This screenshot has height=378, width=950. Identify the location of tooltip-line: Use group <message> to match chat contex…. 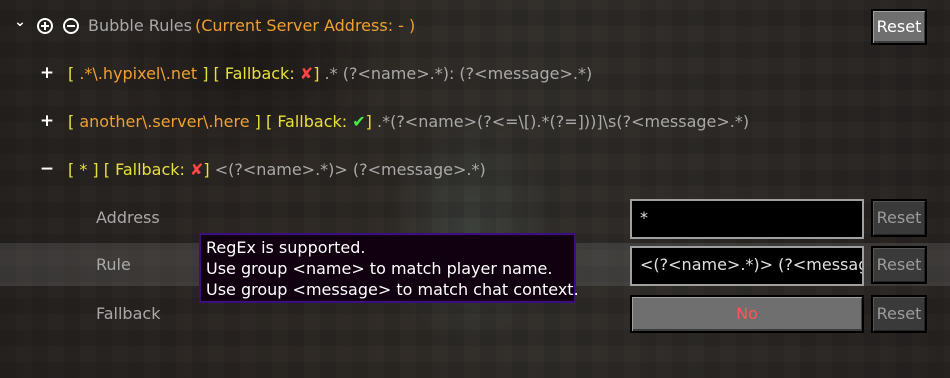
(392, 289).